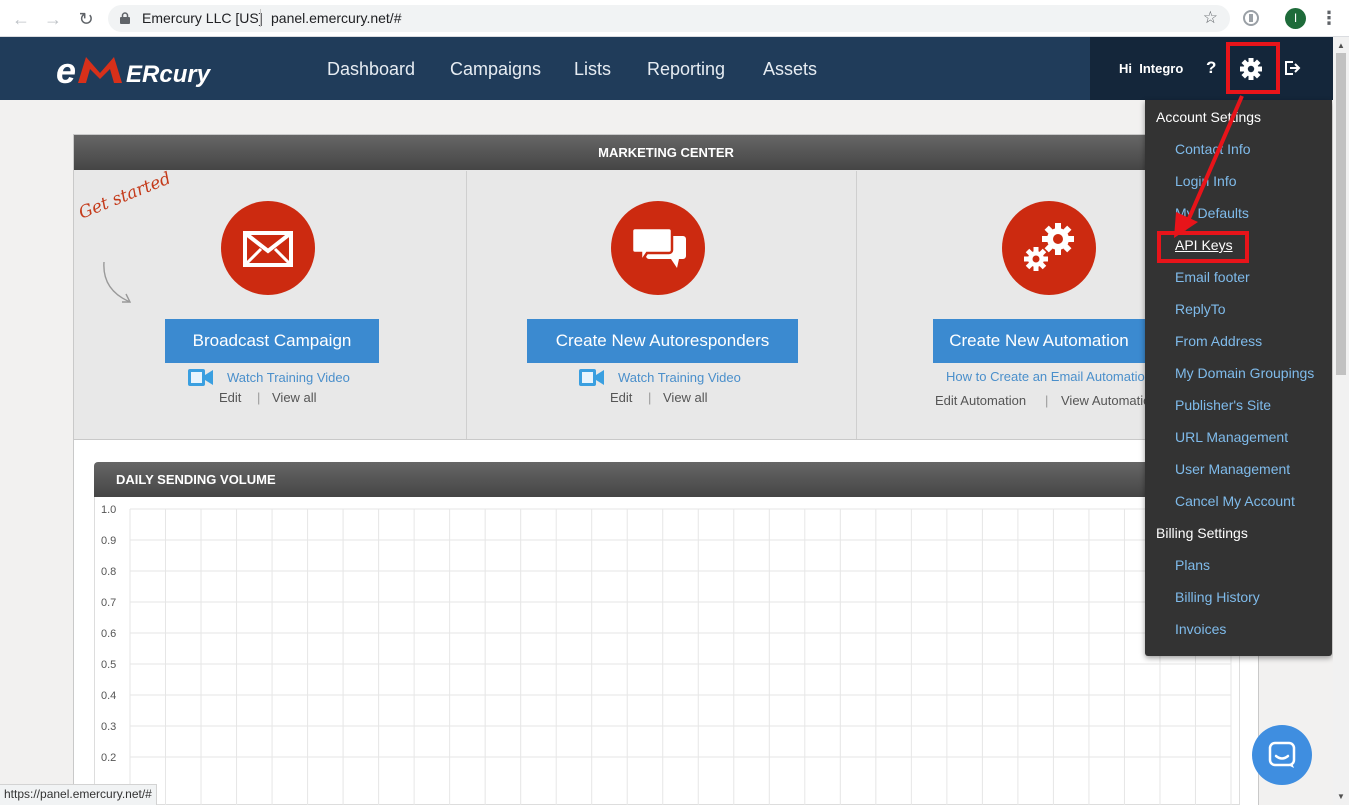 Image resolution: width=1349 pixels, height=805 pixels. I want to click on envelope-icon, so click(268, 249).